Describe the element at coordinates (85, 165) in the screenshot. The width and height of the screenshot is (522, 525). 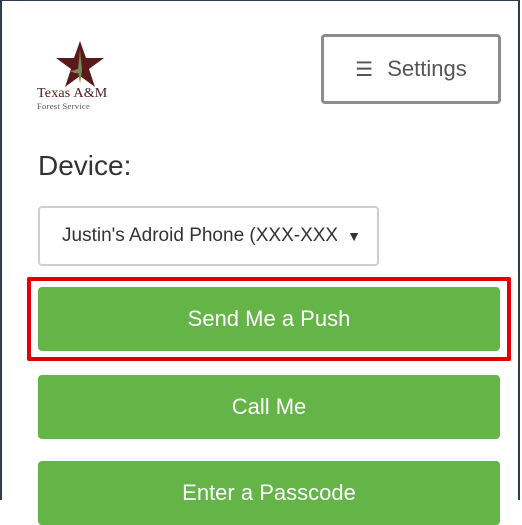
I see `device-label: Device:` at that location.